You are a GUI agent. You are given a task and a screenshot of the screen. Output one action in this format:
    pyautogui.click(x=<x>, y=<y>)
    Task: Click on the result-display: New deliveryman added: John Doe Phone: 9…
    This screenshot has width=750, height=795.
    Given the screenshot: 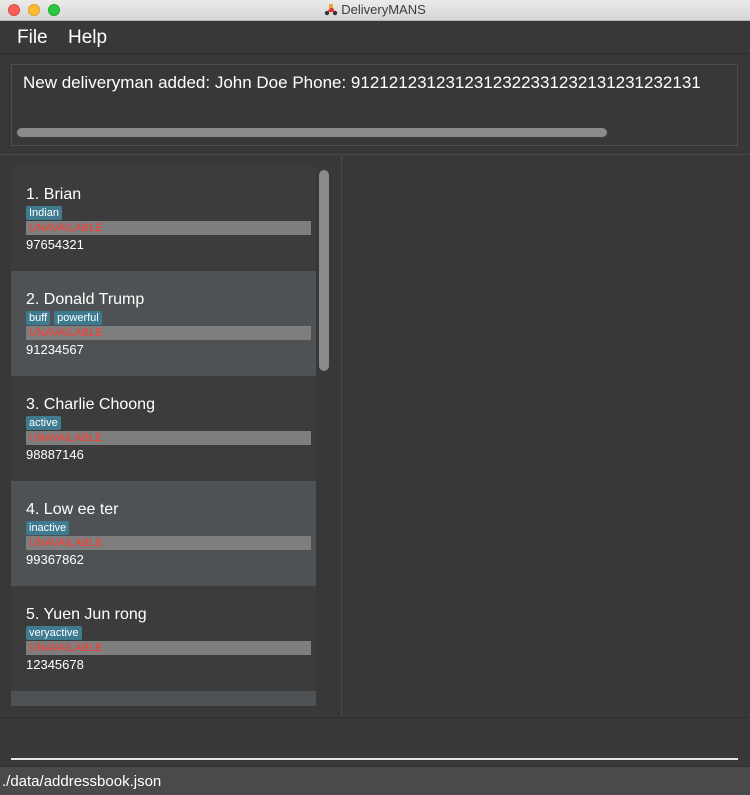 What is the action you would take?
    pyautogui.click(x=374, y=105)
    